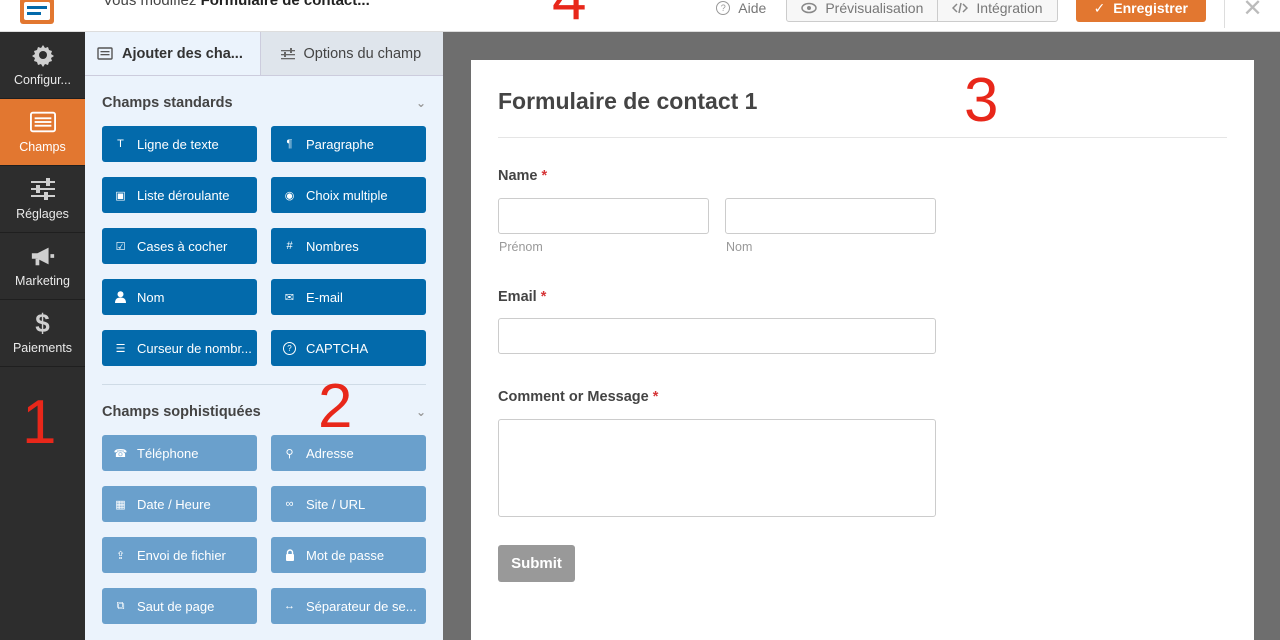  I want to click on field-button-page-break: ⧉ Saut de page, so click(179, 606).